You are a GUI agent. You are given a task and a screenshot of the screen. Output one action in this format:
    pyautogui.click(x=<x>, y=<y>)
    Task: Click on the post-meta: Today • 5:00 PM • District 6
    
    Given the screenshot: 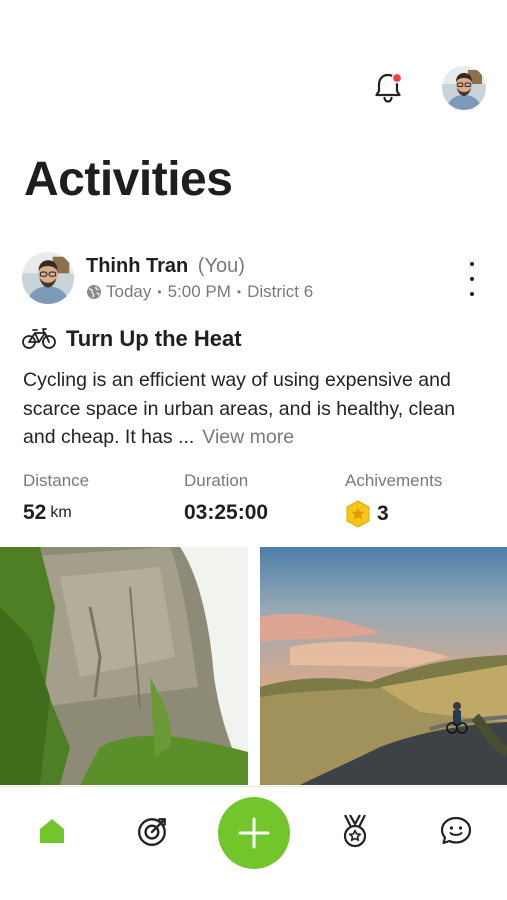 What is the action you would take?
    pyautogui.click(x=199, y=292)
    